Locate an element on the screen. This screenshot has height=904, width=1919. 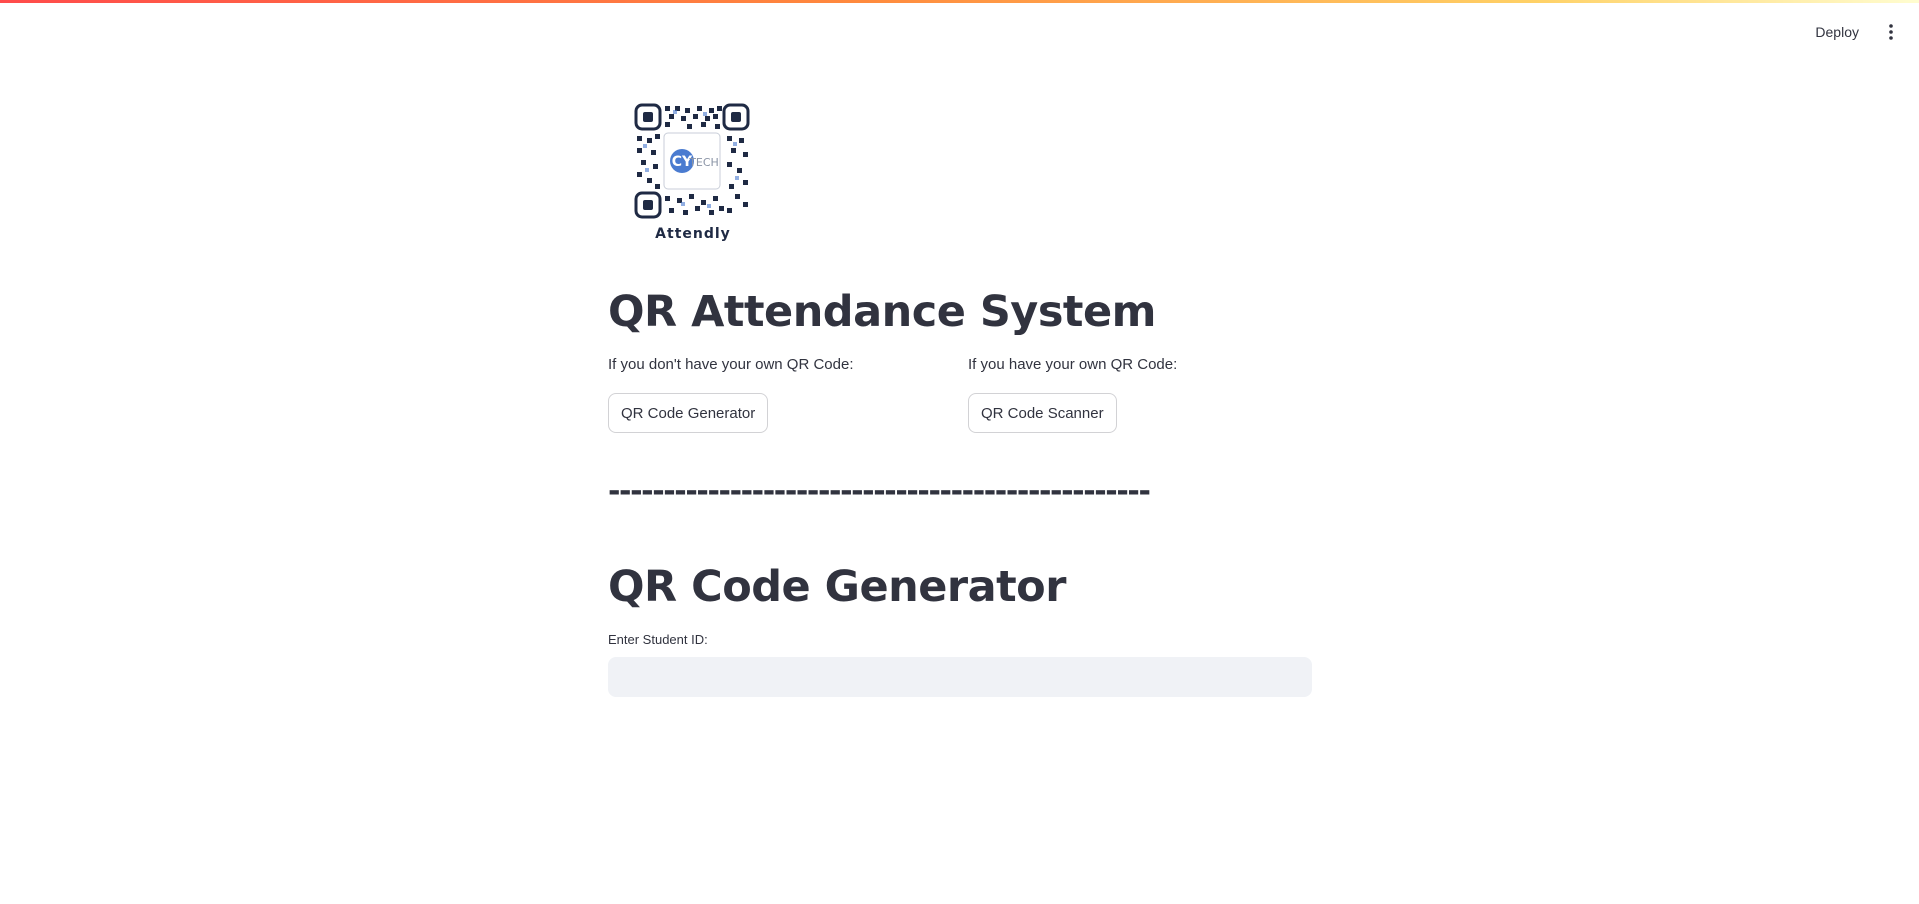
logo-caption: Attendly is located at coordinates (693, 234).